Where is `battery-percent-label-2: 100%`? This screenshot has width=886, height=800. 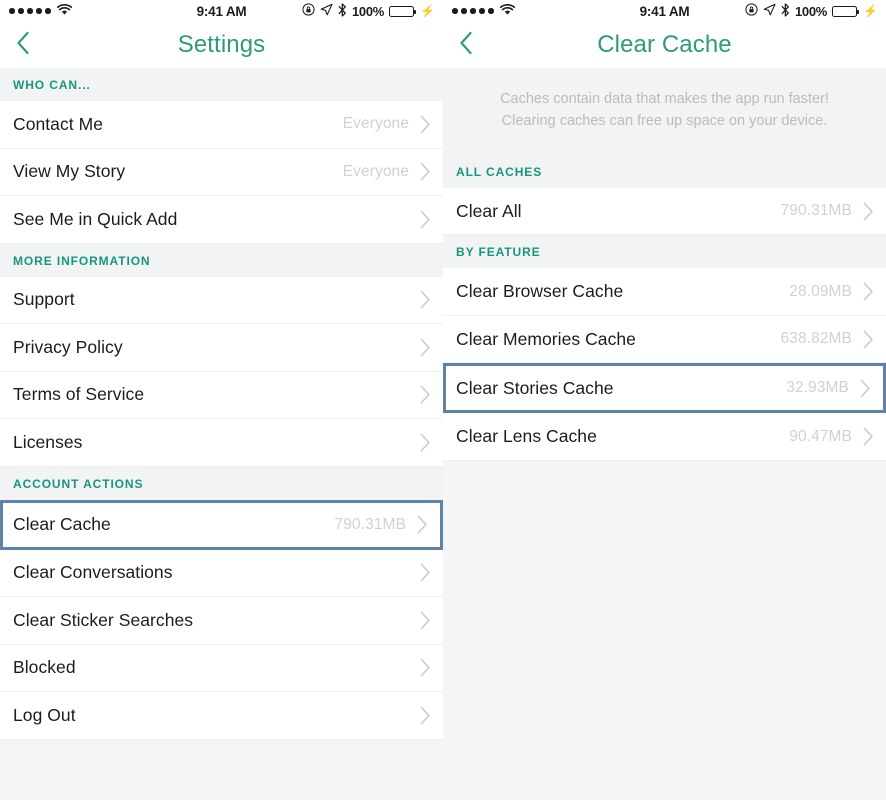 battery-percent-label-2: 100% is located at coordinates (811, 11).